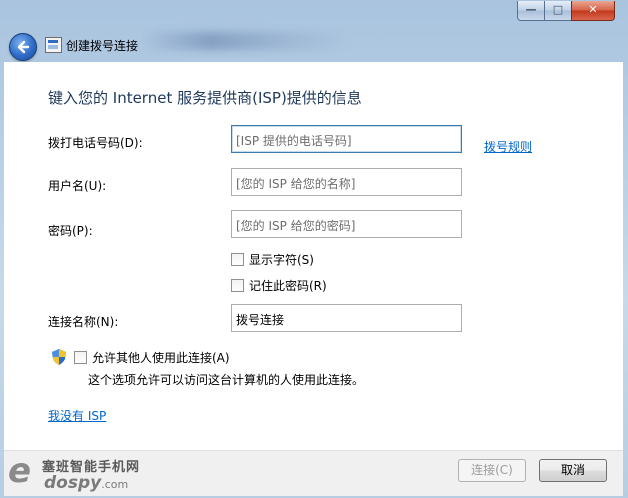  I want to click on close-button: ✕, so click(593, 11).